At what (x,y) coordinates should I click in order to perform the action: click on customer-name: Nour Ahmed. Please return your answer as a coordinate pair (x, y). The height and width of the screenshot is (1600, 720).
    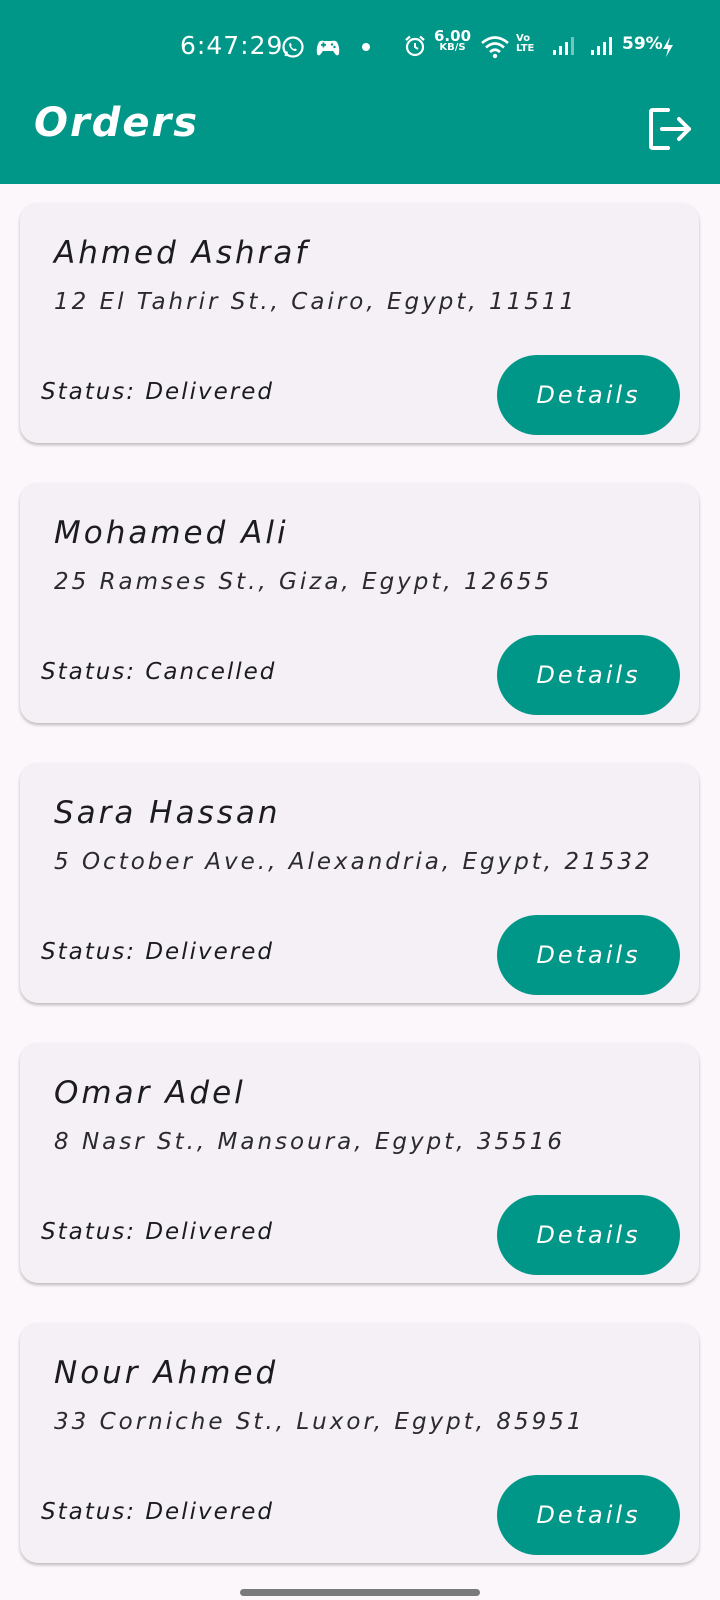
    Looking at the image, I should click on (166, 1373).